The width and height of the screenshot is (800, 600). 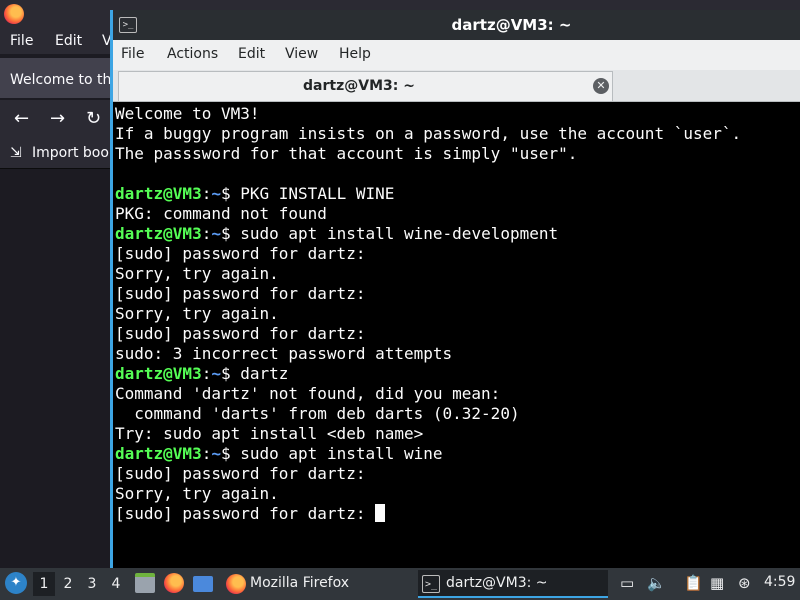 I want to click on back-arrow-icon: ←, so click(x=21, y=118).